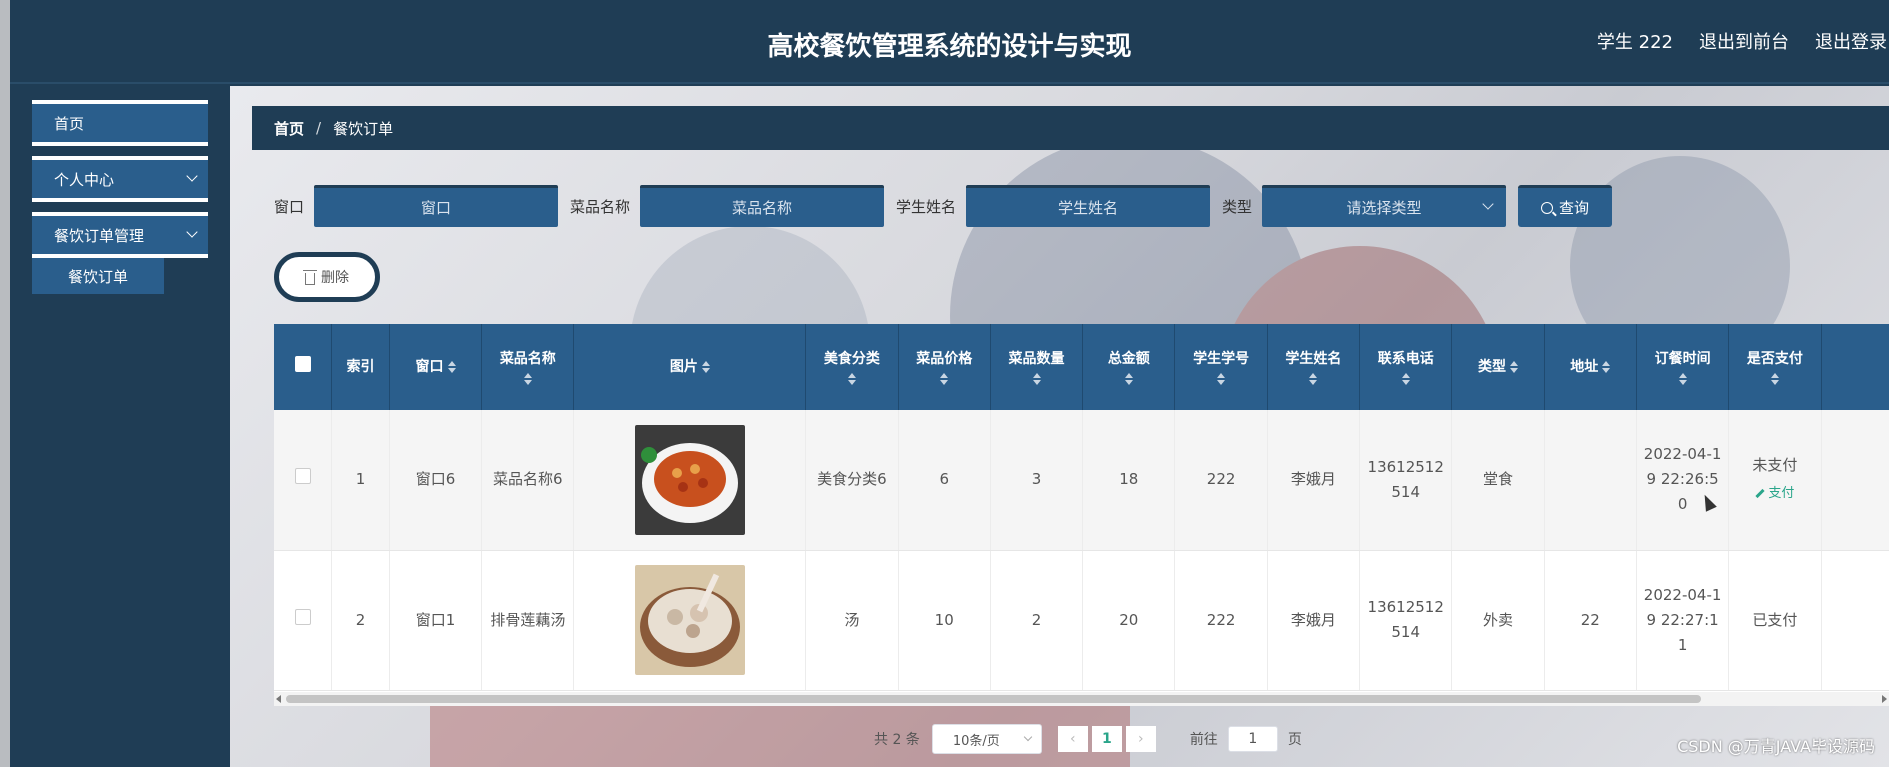 The height and width of the screenshot is (767, 1889). Describe the element at coordinates (1406, 480) in the screenshot. I see `cell-phone: 13612512514` at that location.